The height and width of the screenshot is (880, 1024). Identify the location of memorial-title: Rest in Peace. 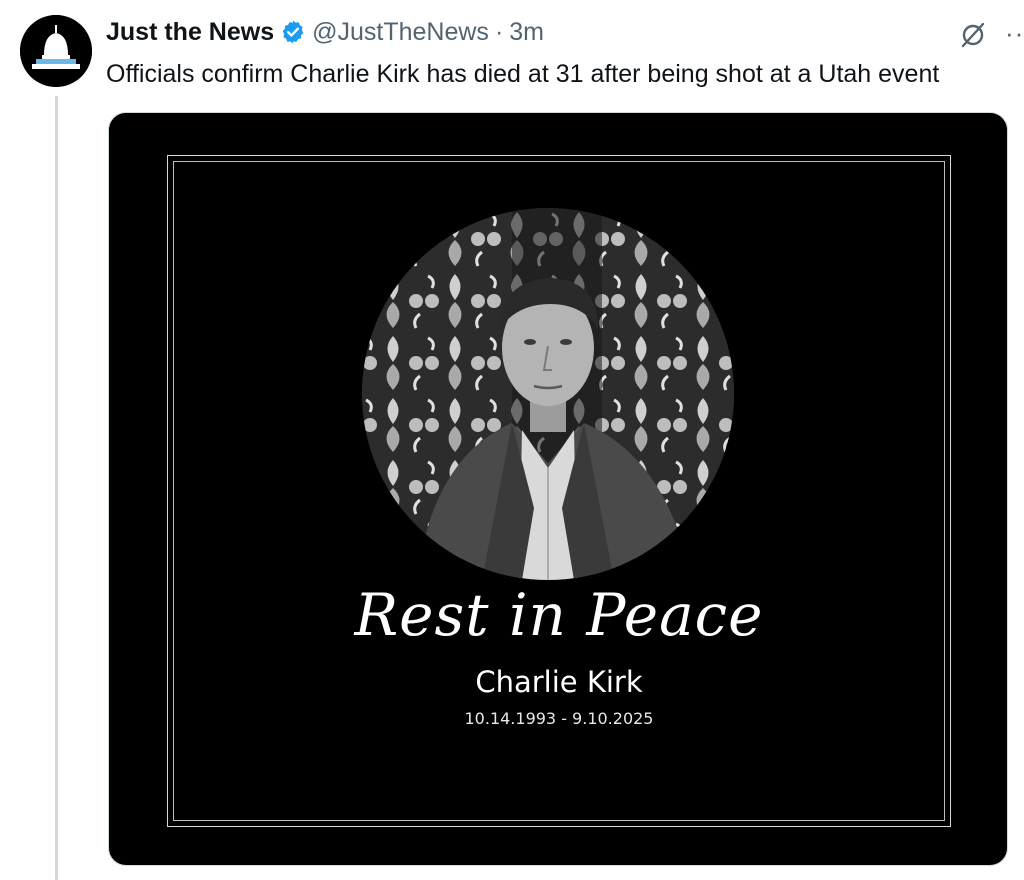
(559, 615).